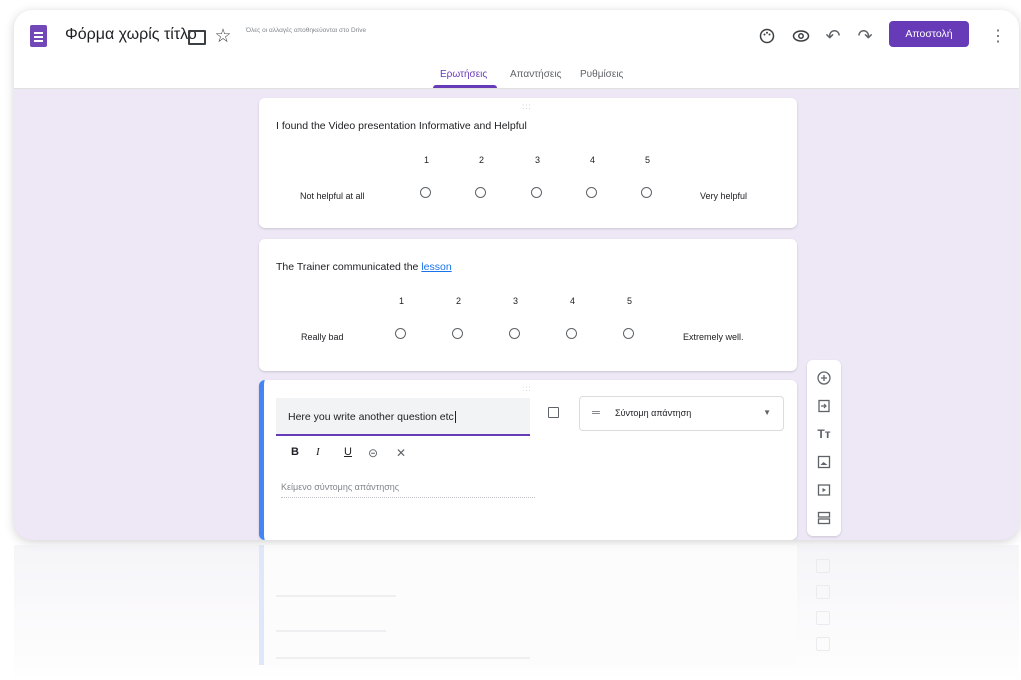  I want to click on question-type-label: Σύντομη απάντηση, so click(653, 413).